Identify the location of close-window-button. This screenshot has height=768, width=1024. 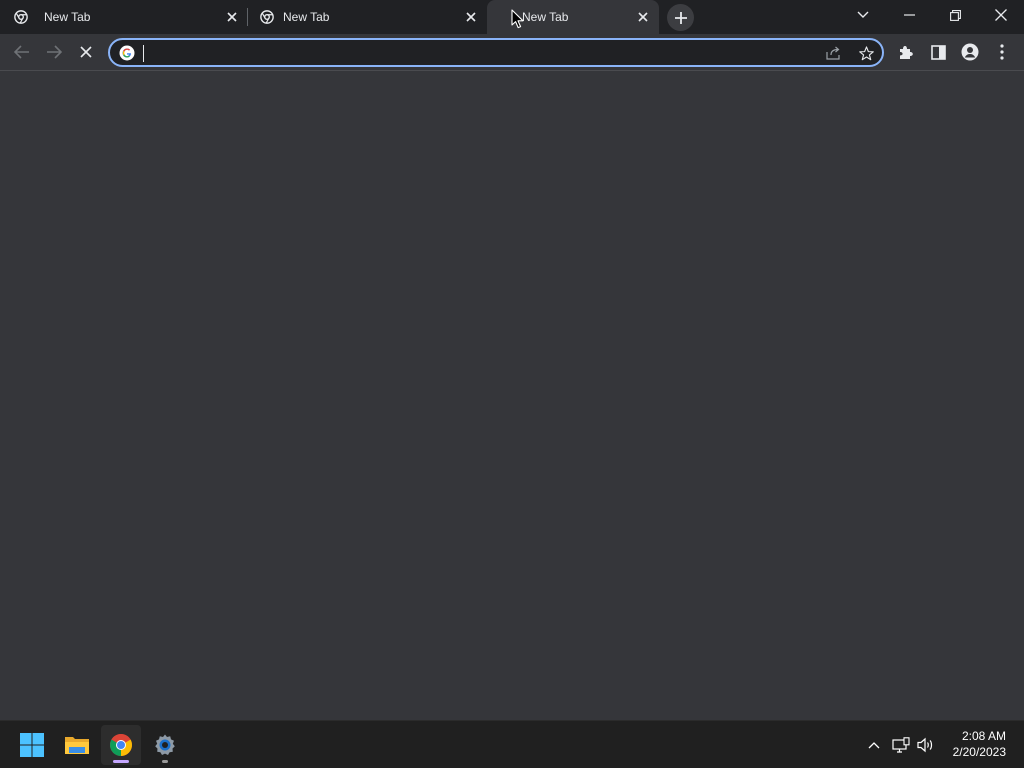
(1001, 15).